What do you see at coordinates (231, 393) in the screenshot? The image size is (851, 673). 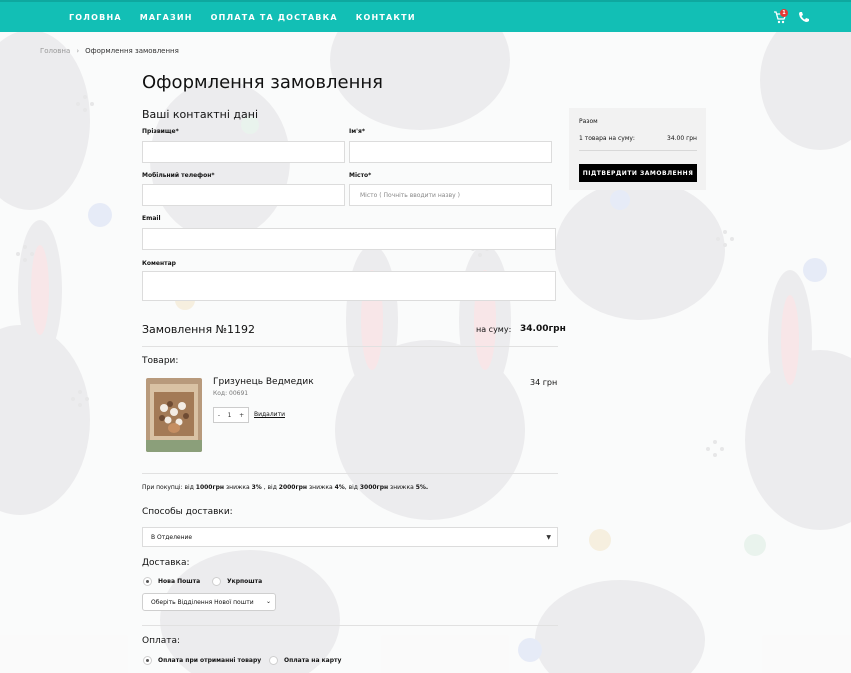 I see `product-code: Код: 00691` at bounding box center [231, 393].